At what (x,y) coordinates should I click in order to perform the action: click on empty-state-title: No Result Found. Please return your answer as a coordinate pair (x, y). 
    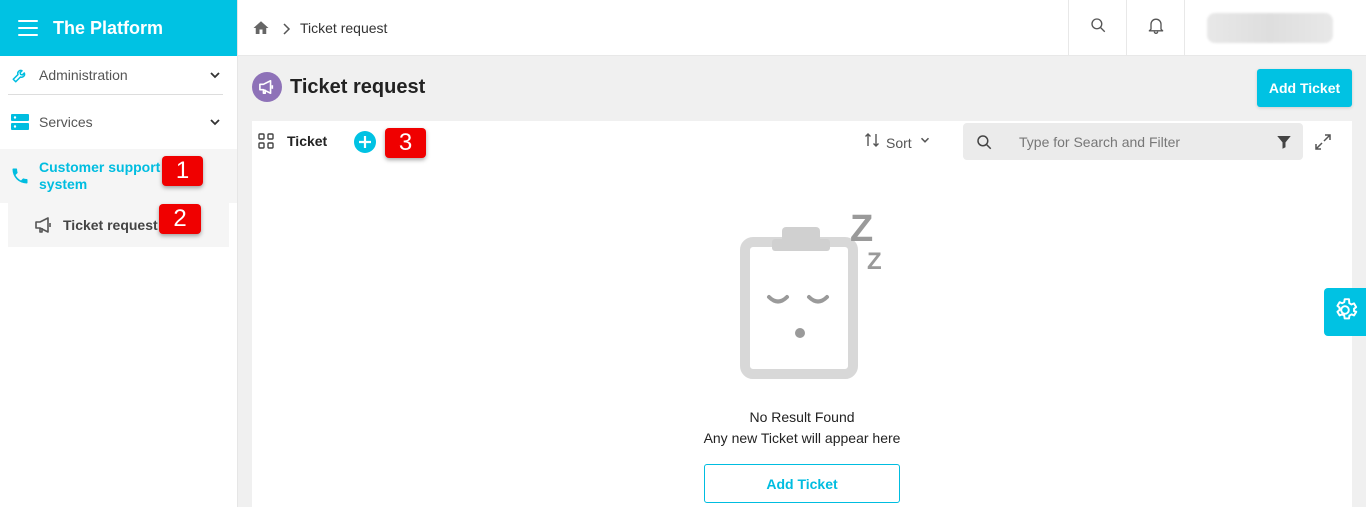
    Looking at the image, I should click on (802, 417).